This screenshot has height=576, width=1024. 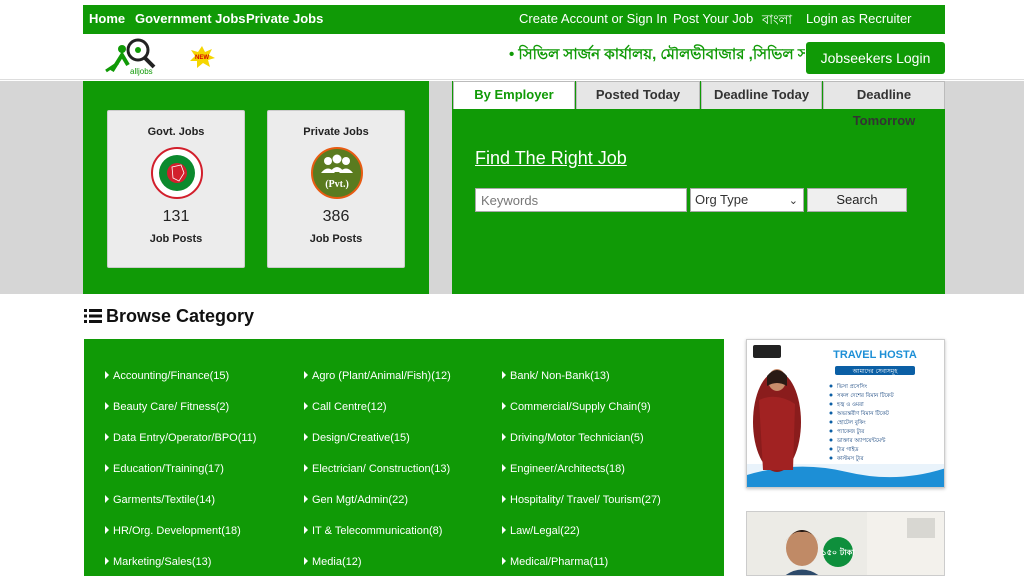 I want to click on org-type-selected-value: Org Type, so click(x=722, y=199).